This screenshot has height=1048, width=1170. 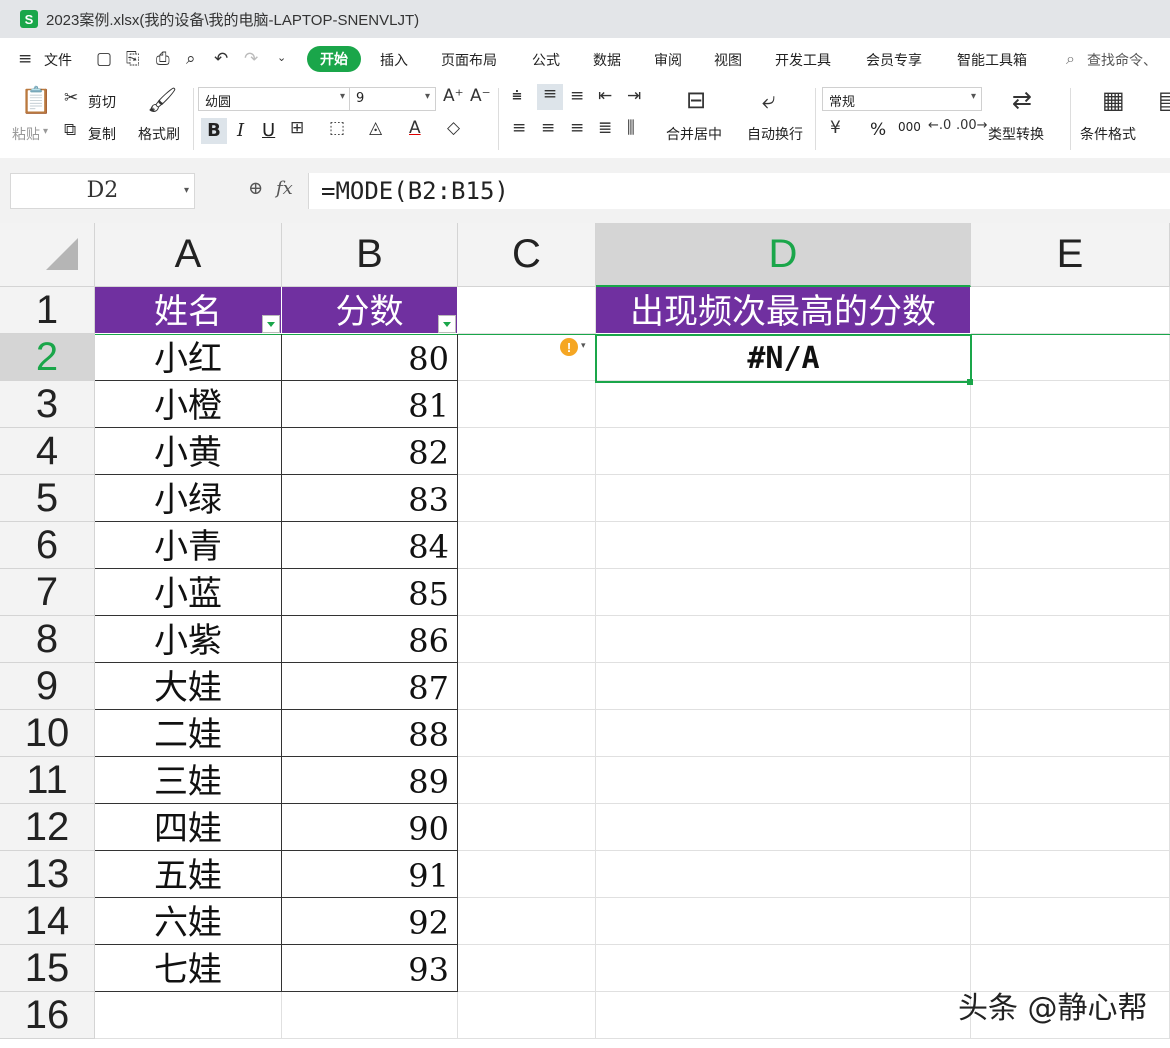 I want to click on name-cell: 四娃, so click(x=188, y=827).